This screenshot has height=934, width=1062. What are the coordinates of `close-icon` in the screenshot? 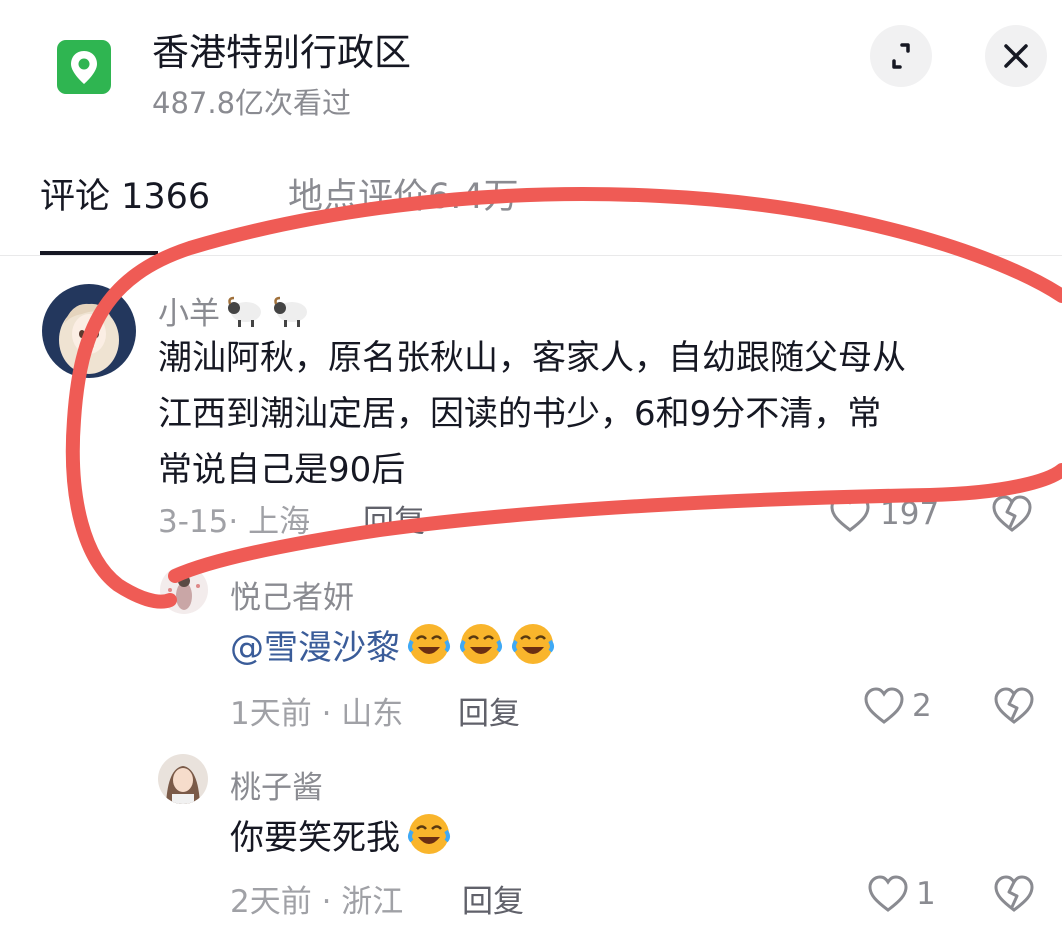 It's located at (1016, 56).